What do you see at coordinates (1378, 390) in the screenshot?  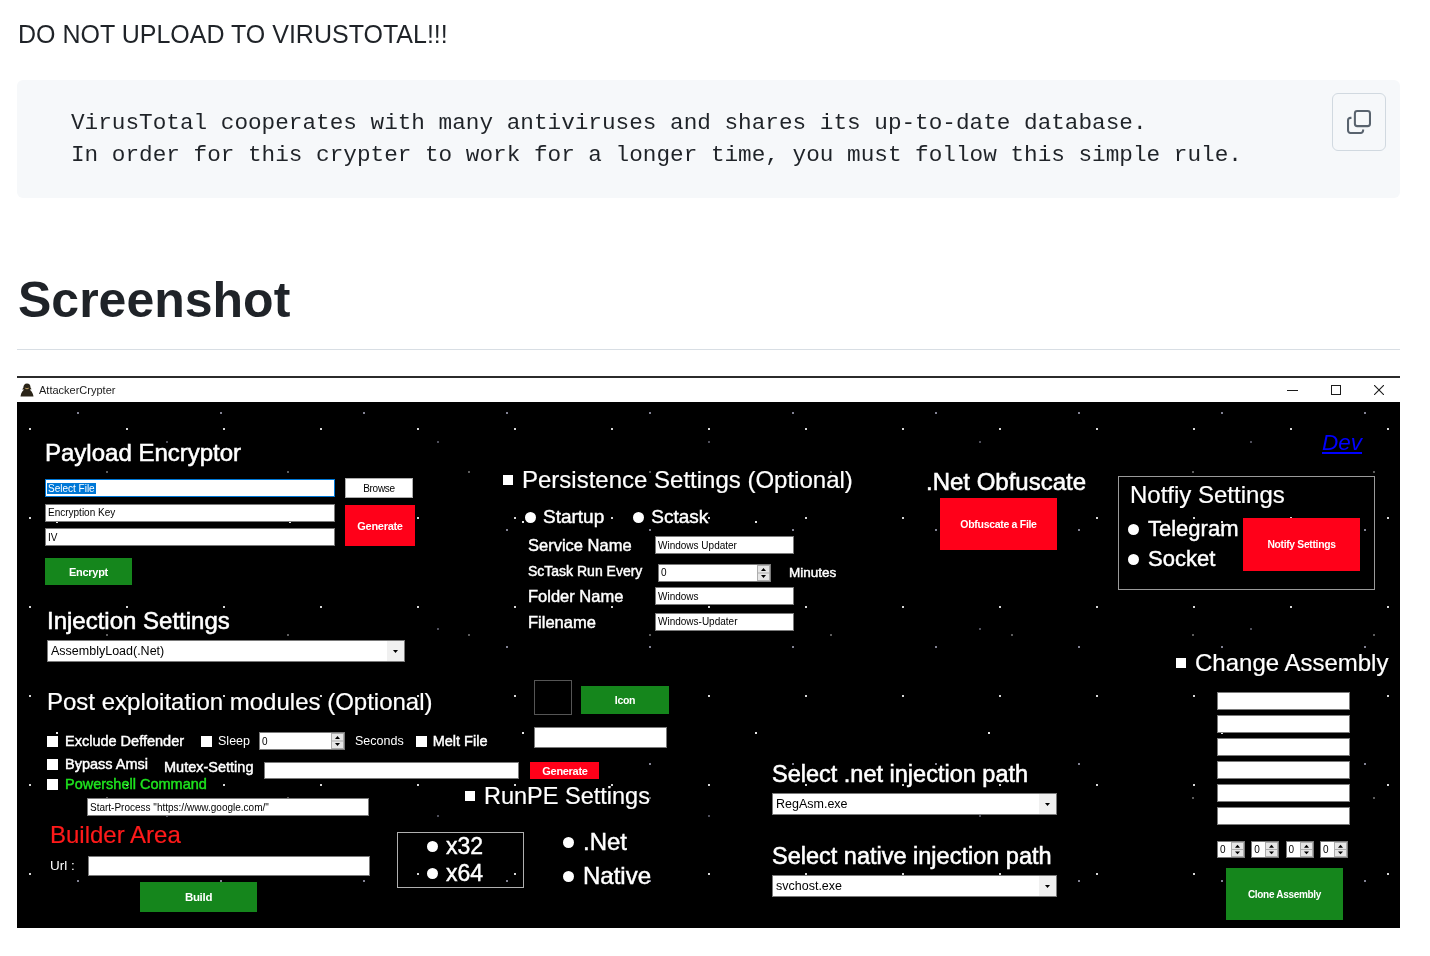 I see `close-icon` at bounding box center [1378, 390].